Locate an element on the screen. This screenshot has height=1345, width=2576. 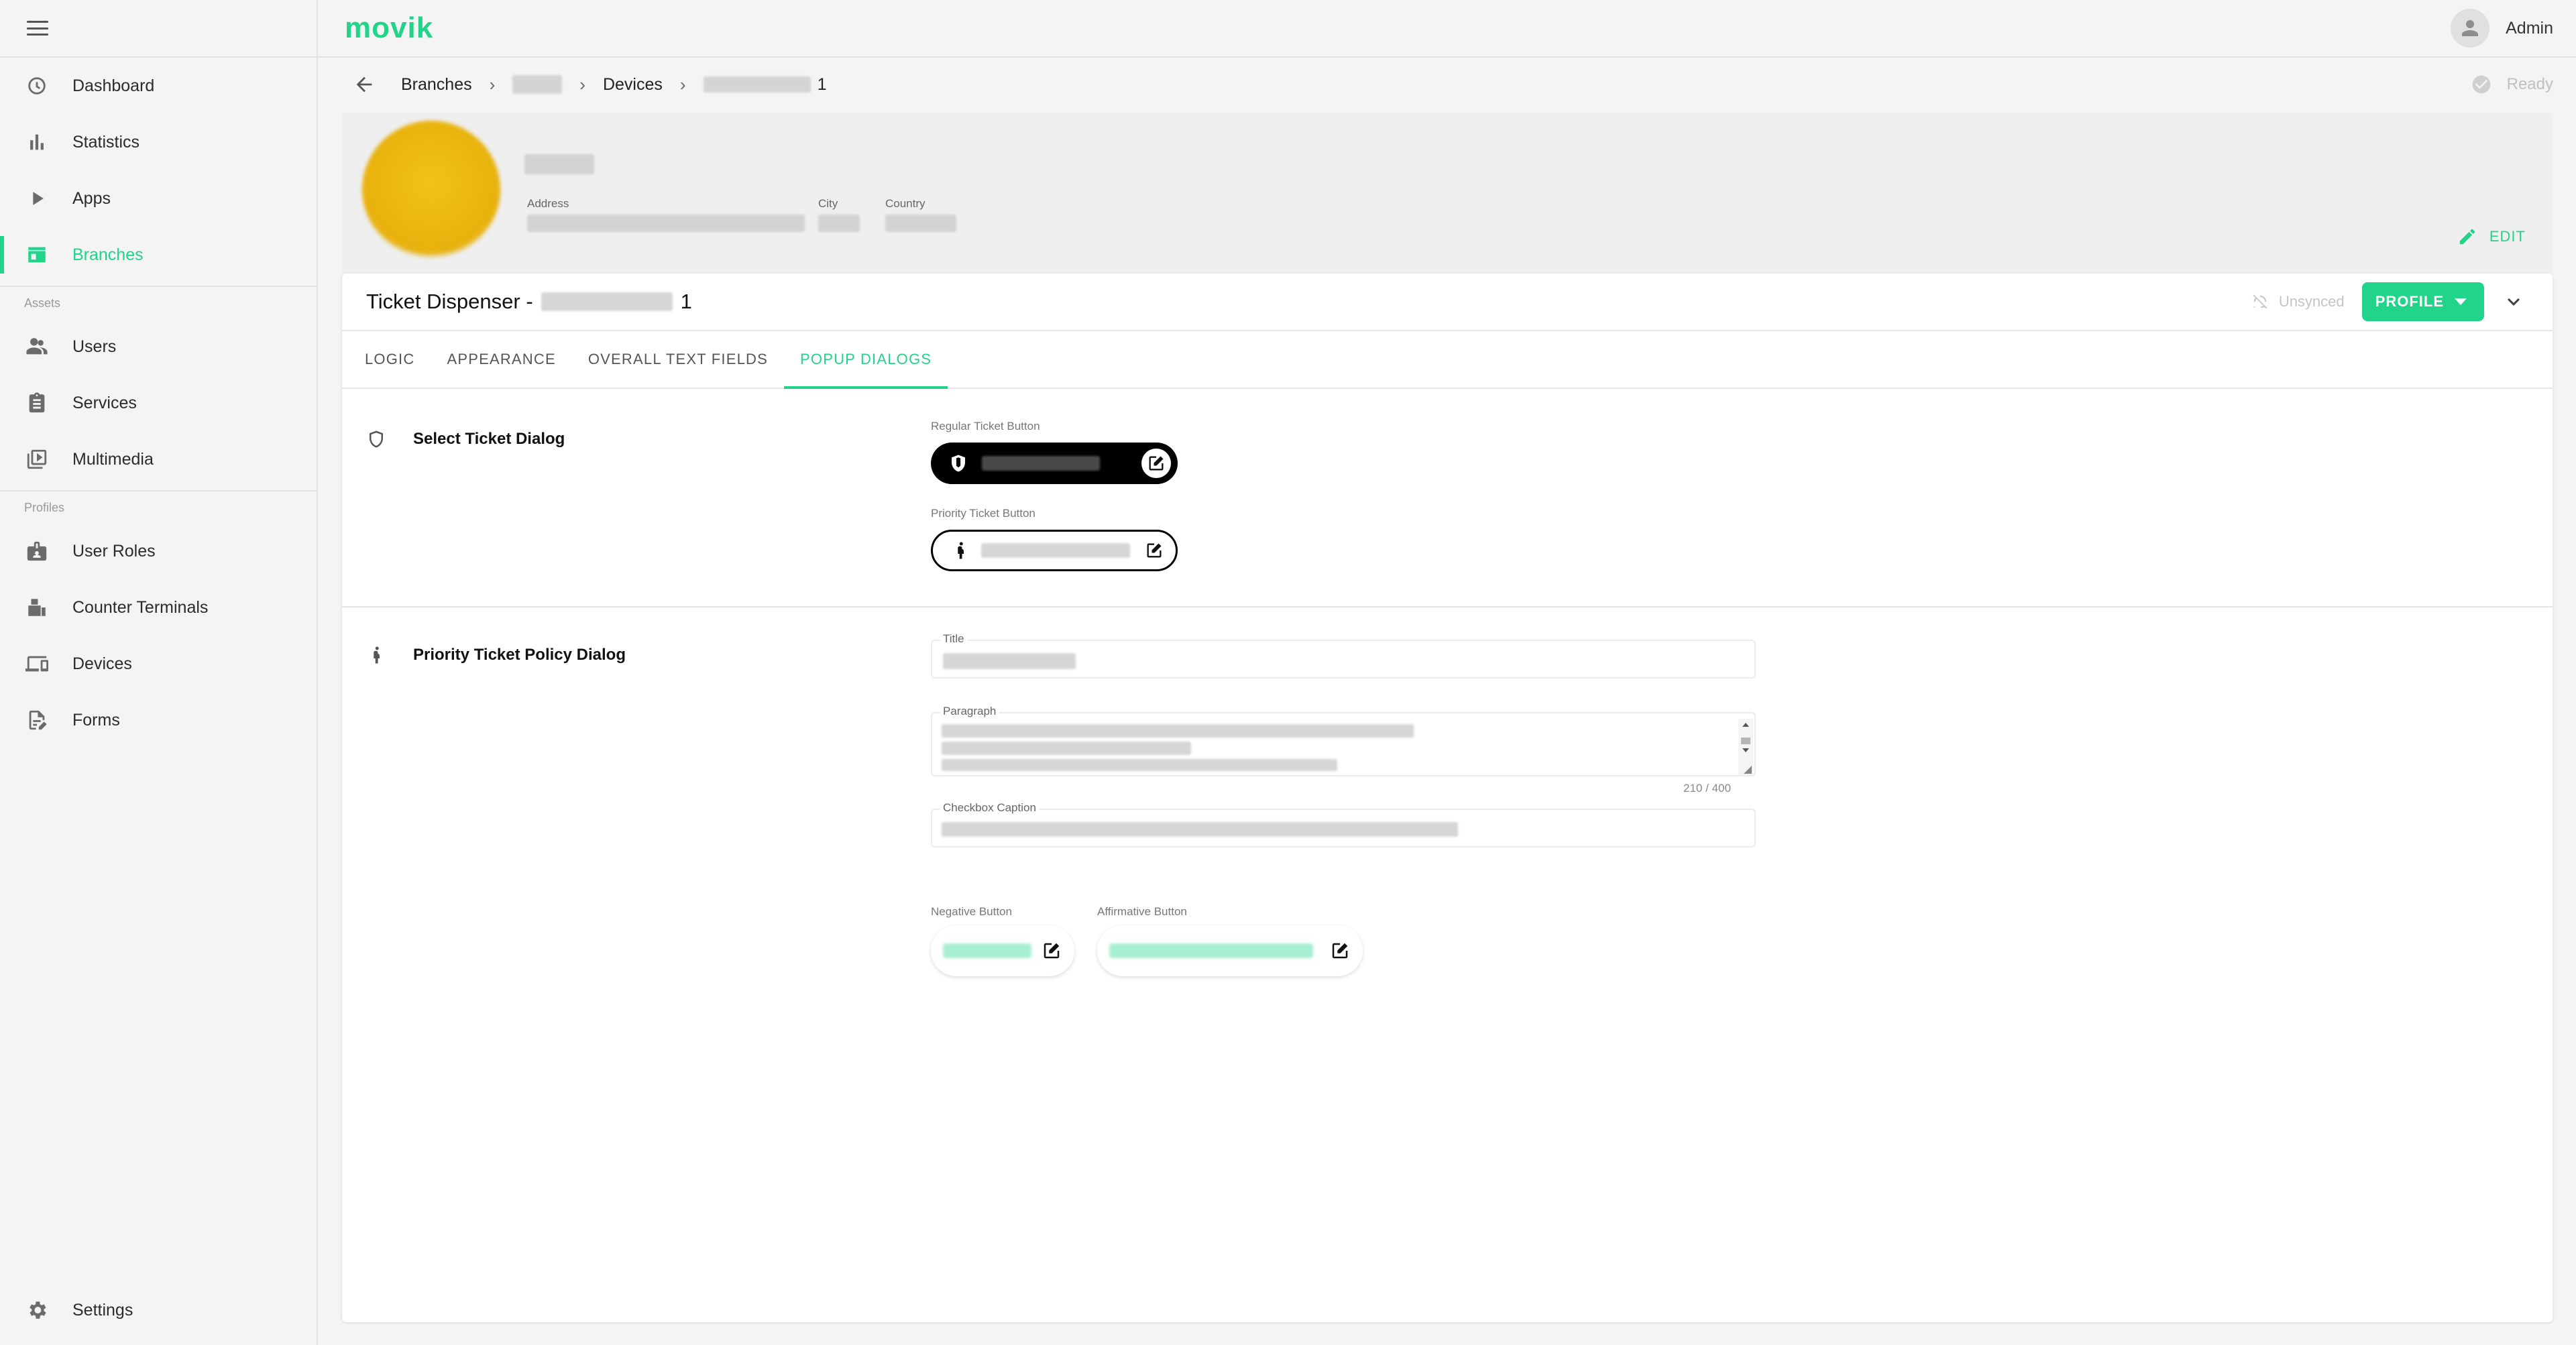
sidebar-item-forms: Forms is located at coordinates (158, 720).